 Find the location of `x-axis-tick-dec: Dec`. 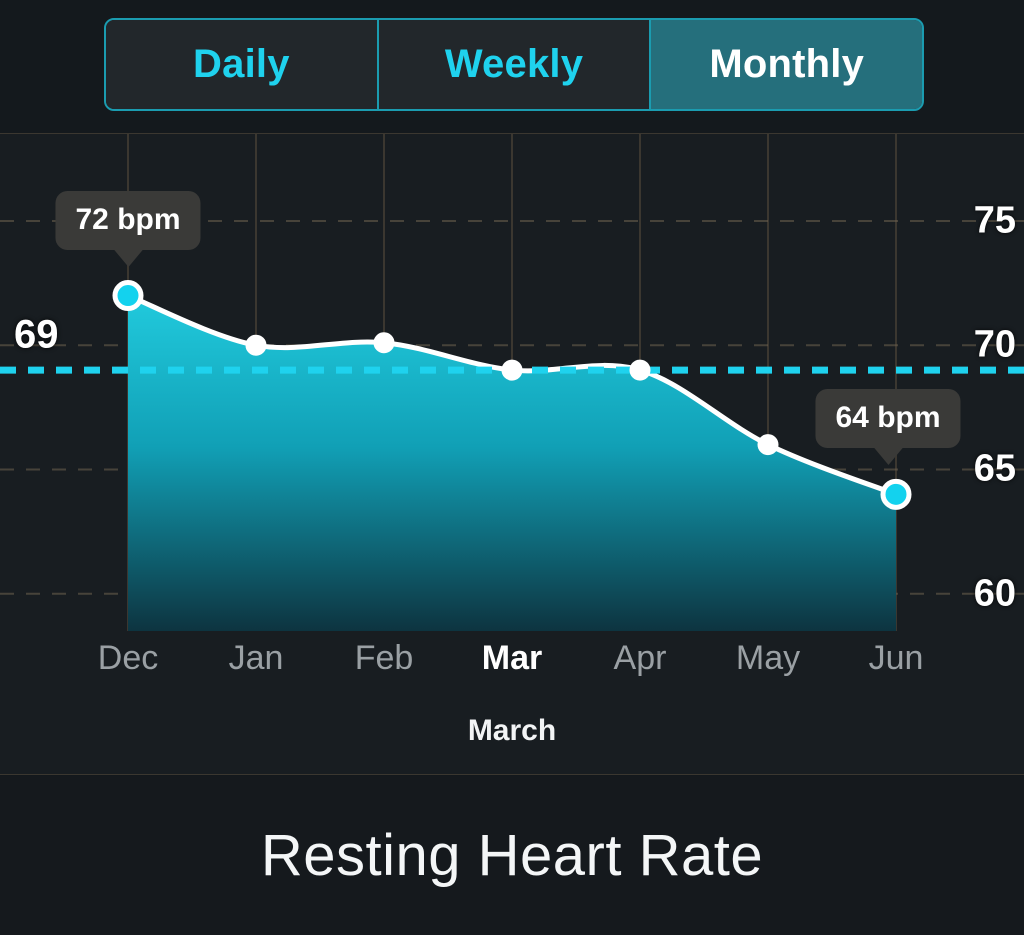

x-axis-tick-dec: Dec is located at coordinates (128, 658).